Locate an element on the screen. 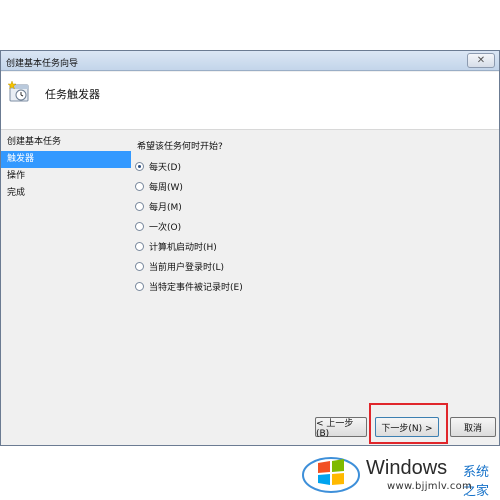 The image size is (500, 500). wizard-header: 任务触发器 is located at coordinates (250, 101).